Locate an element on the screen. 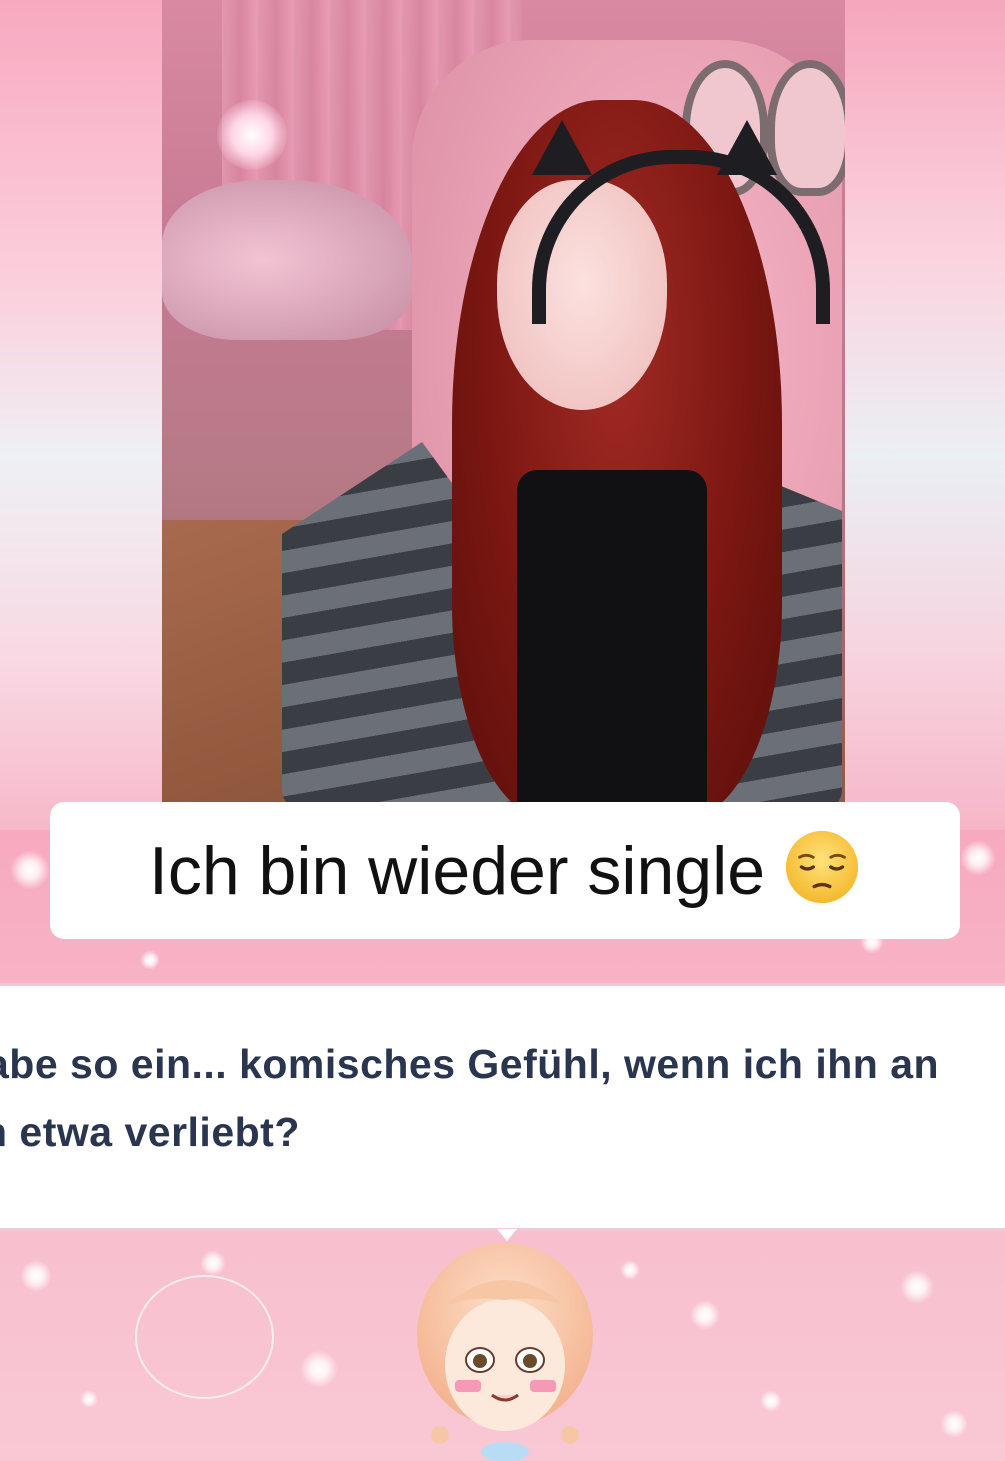 The width and height of the screenshot is (1005, 1461). dialog-line-2-text: h etwa verliebt? is located at coordinates (150, 1132).